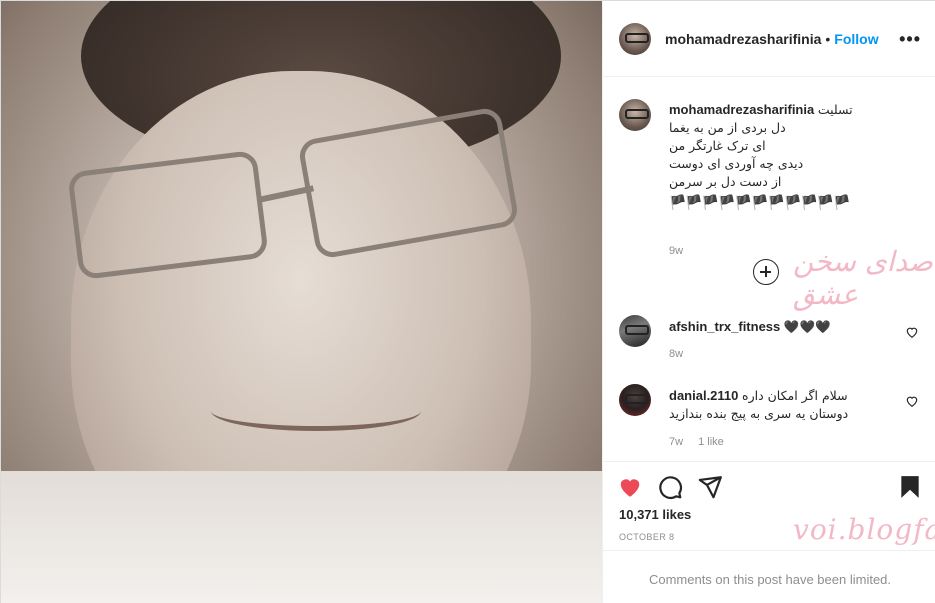 The height and width of the screenshot is (603, 935). I want to click on caption-line: تسلیت, so click(835, 109).